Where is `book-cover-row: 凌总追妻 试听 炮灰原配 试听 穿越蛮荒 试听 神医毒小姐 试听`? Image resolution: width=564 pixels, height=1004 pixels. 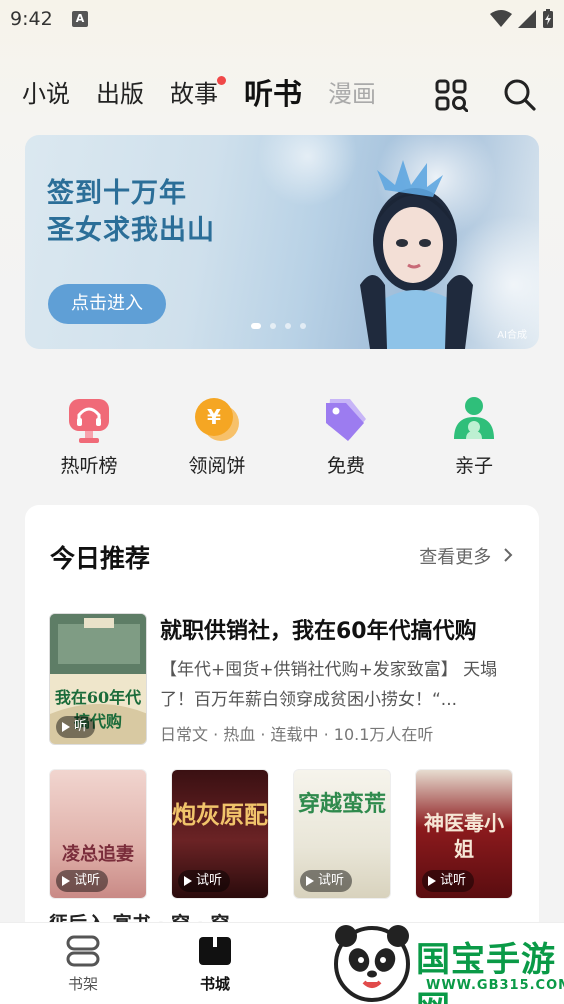
book-cover-row: 凌总追妻 试听 炮灰原配 试听 穿越蛮荒 试听 神医毒小姐 试听 is located at coordinates (282, 835).